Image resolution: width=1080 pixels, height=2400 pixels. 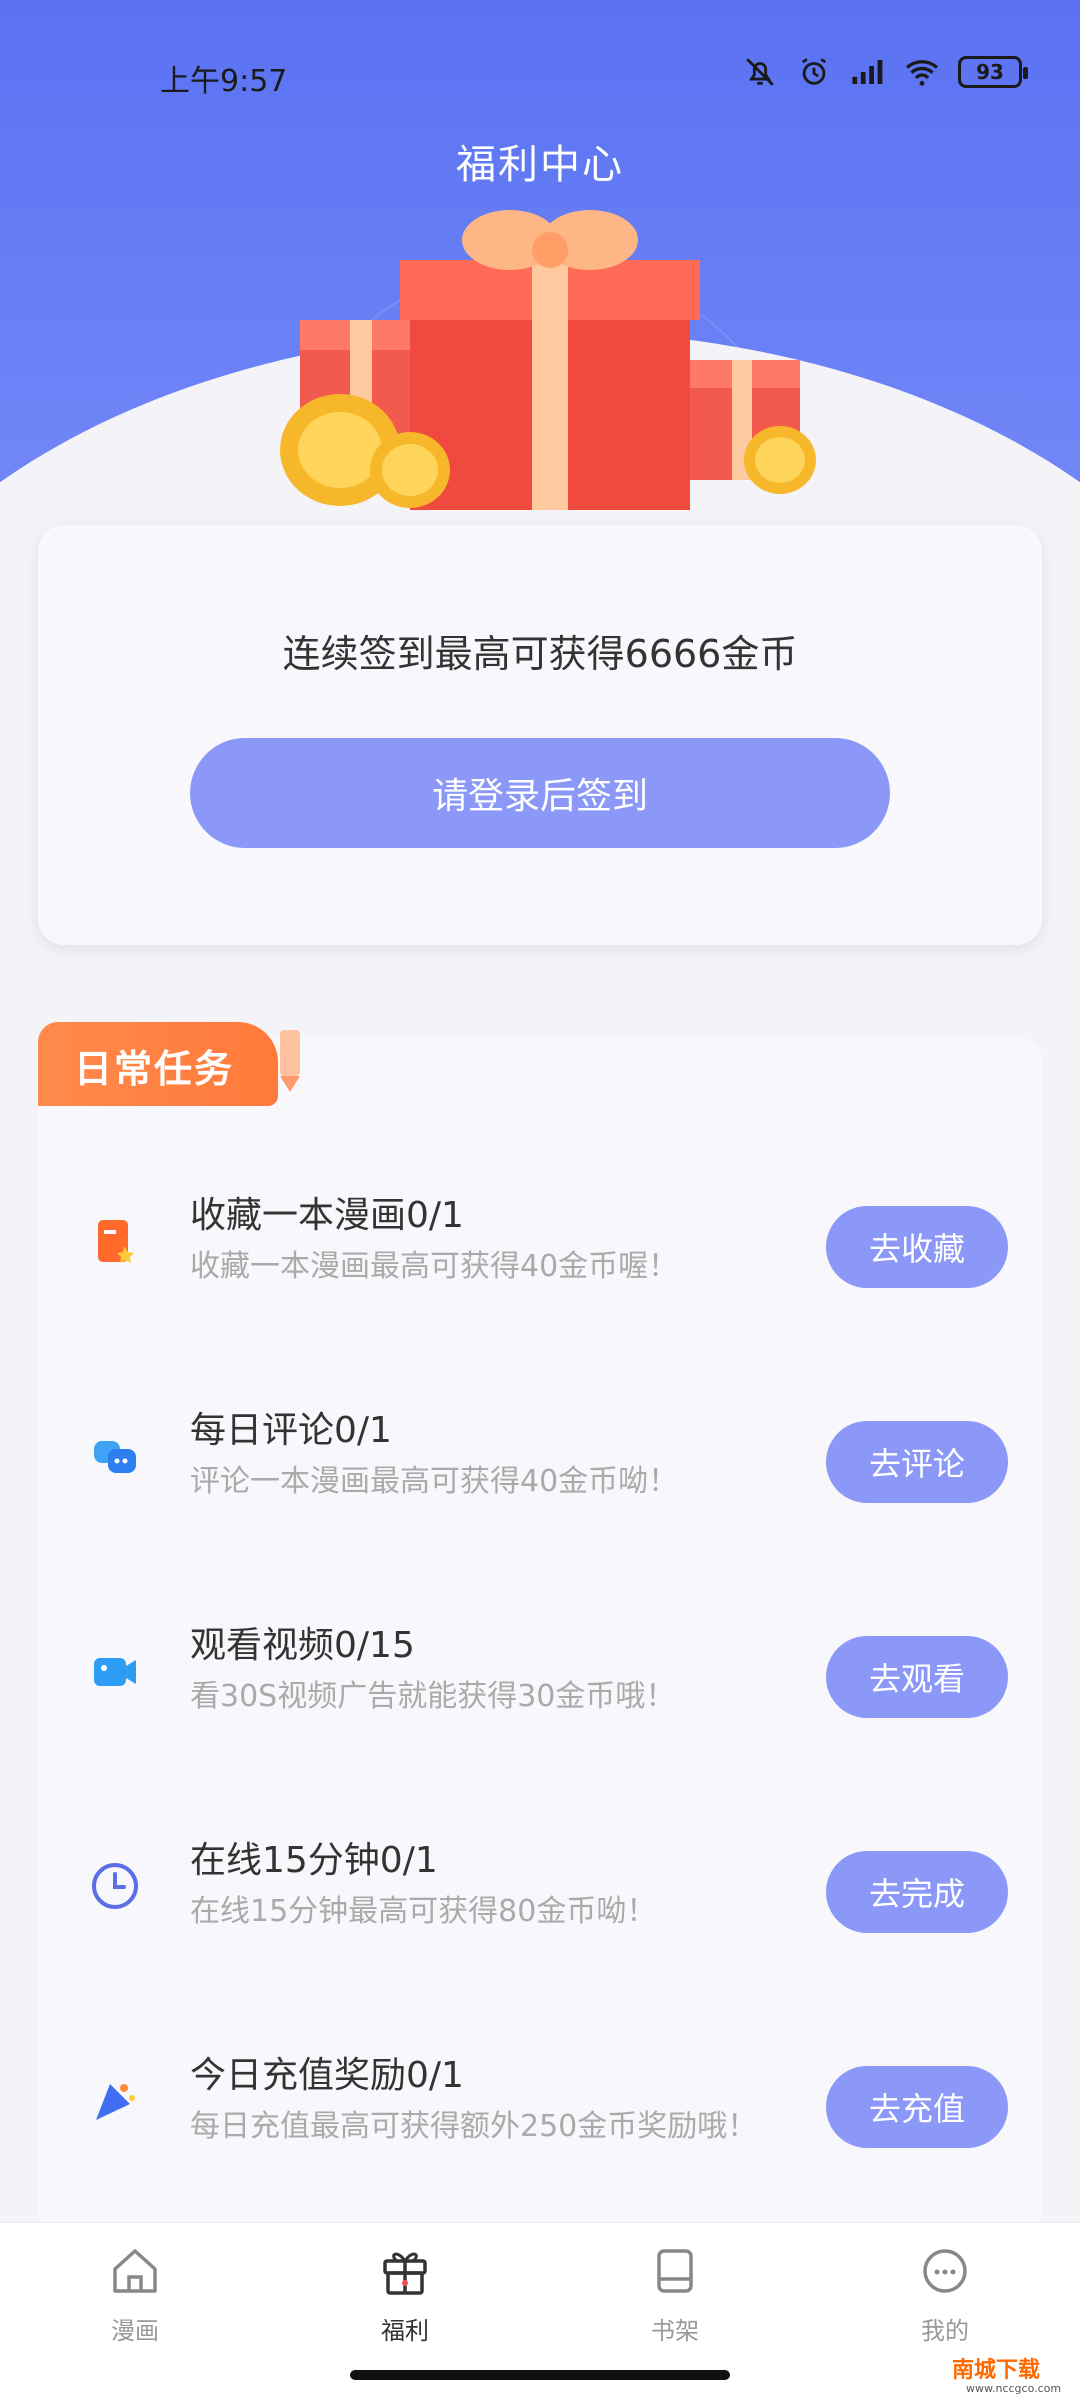 I want to click on clock-icon, so click(x=115, y=1886).